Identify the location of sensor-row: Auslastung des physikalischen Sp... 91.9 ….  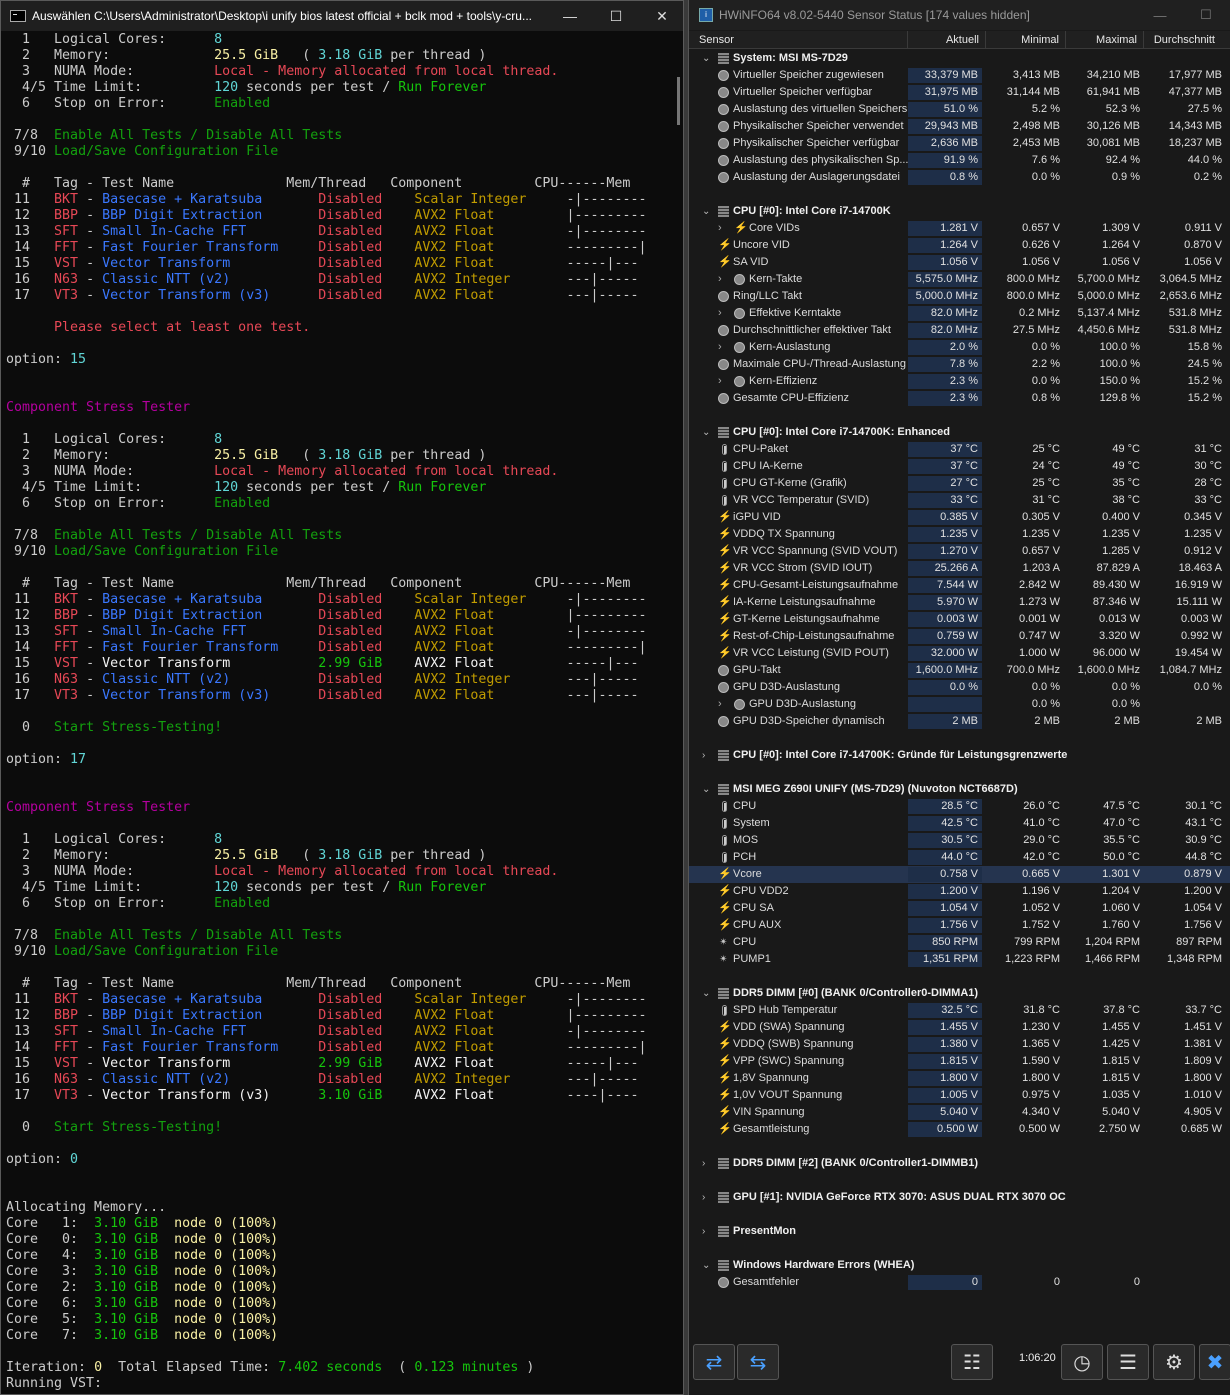
(959, 160).